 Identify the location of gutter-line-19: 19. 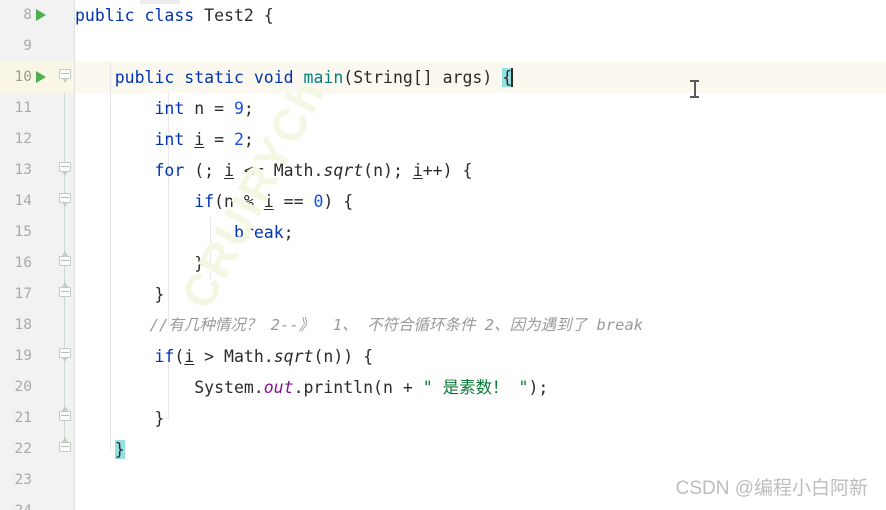
(37, 356).